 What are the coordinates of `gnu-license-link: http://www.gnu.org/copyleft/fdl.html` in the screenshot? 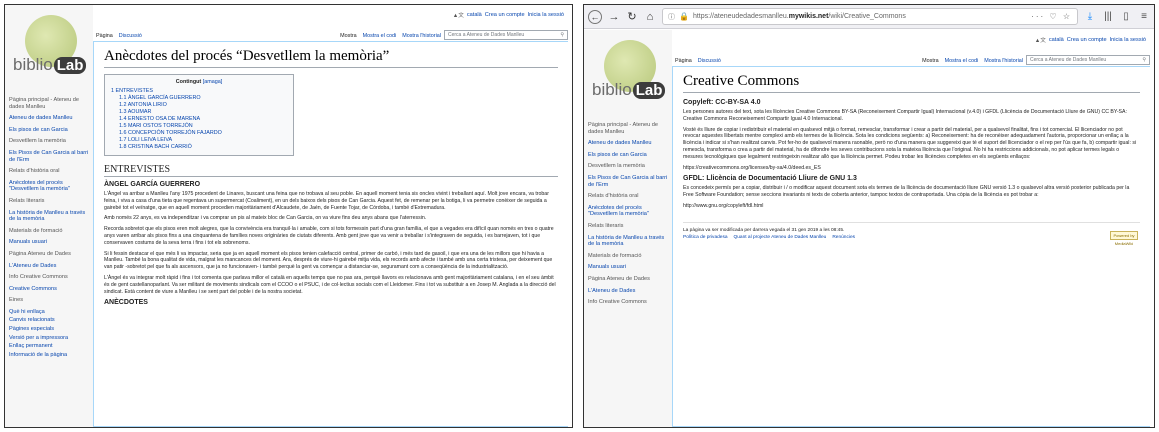 It's located at (911, 206).